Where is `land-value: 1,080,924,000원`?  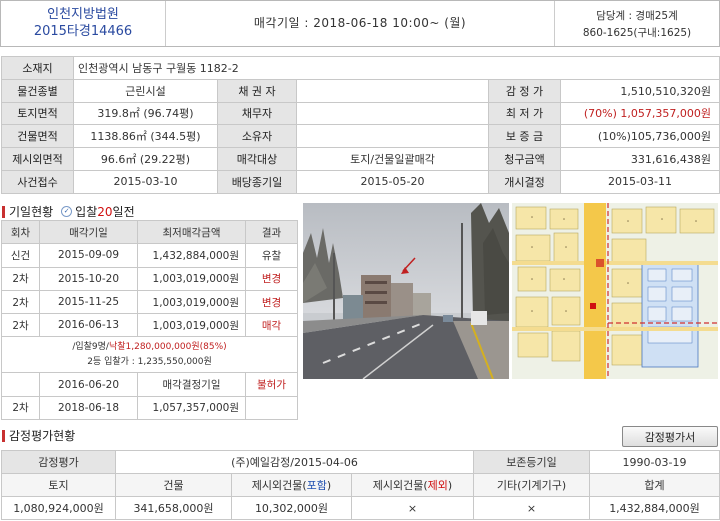 land-value: 1,080,924,000원 is located at coordinates (58, 508).